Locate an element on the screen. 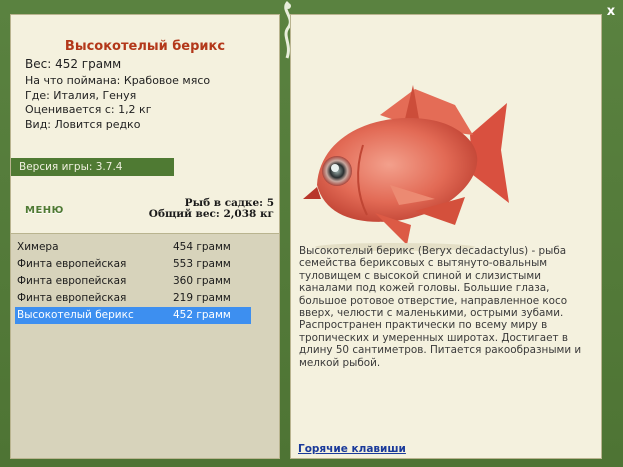  list-item-weight: 219 грамм is located at coordinates (202, 298).